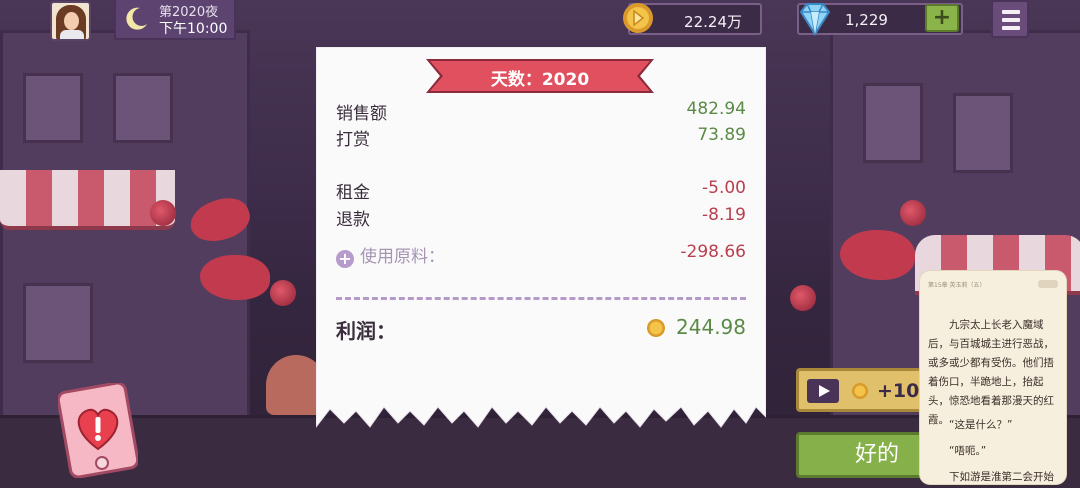 The width and height of the screenshot is (1080, 488). I want to click on avatar-shirt, so click(72, 34).